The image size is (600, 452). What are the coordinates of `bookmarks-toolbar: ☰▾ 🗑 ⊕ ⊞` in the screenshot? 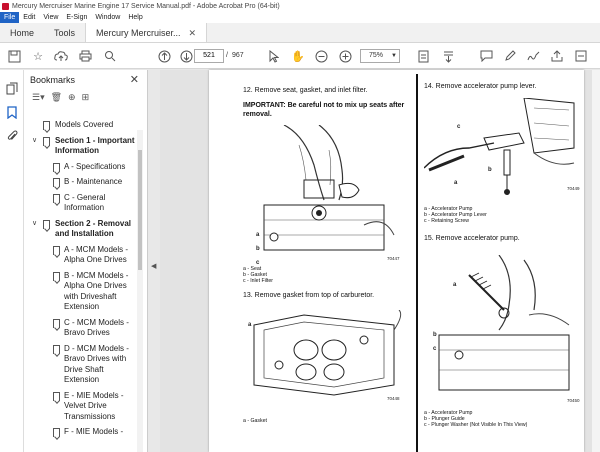 It's located at (85, 97).